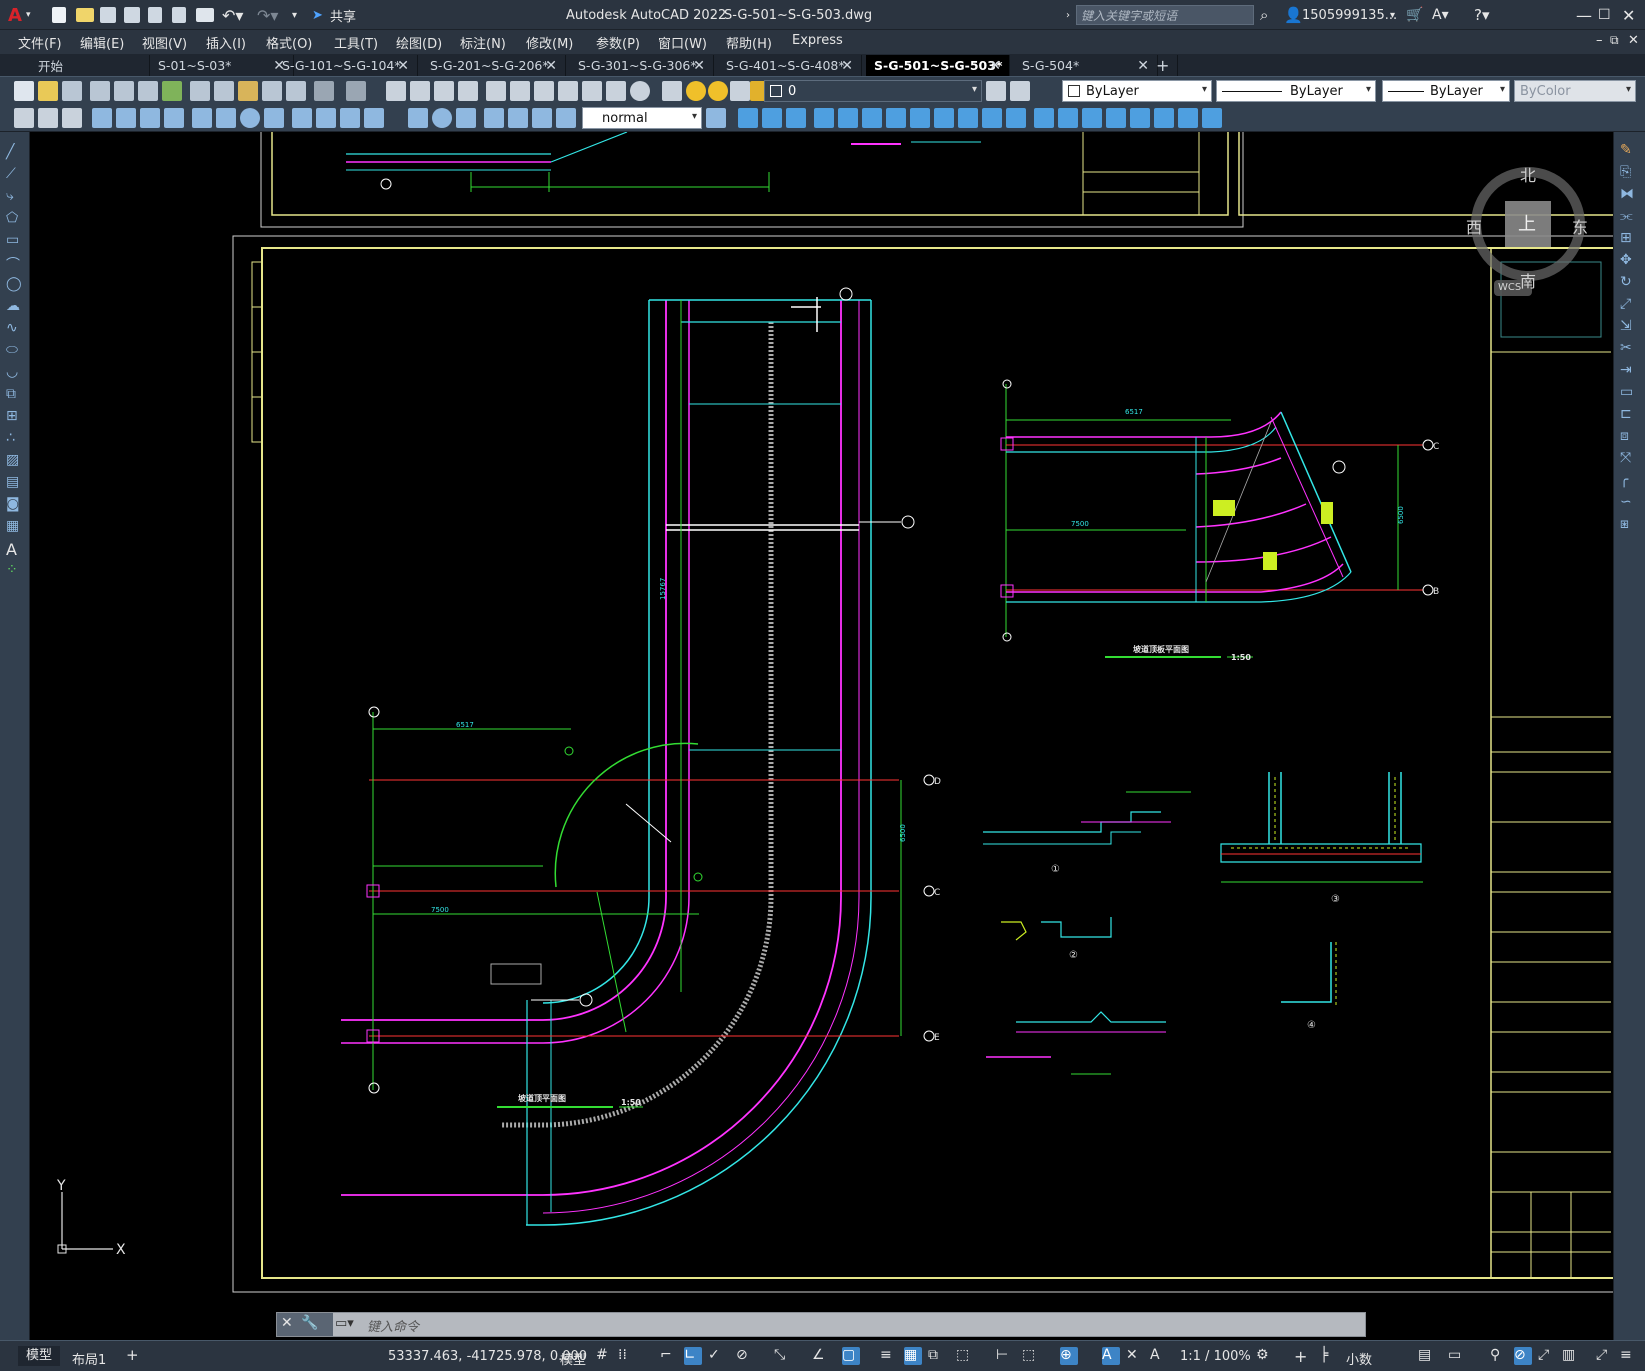  What do you see at coordinates (89, 1358) in the screenshot?
I see `layout-tab-layout1: 布局1` at bounding box center [89, 1358].